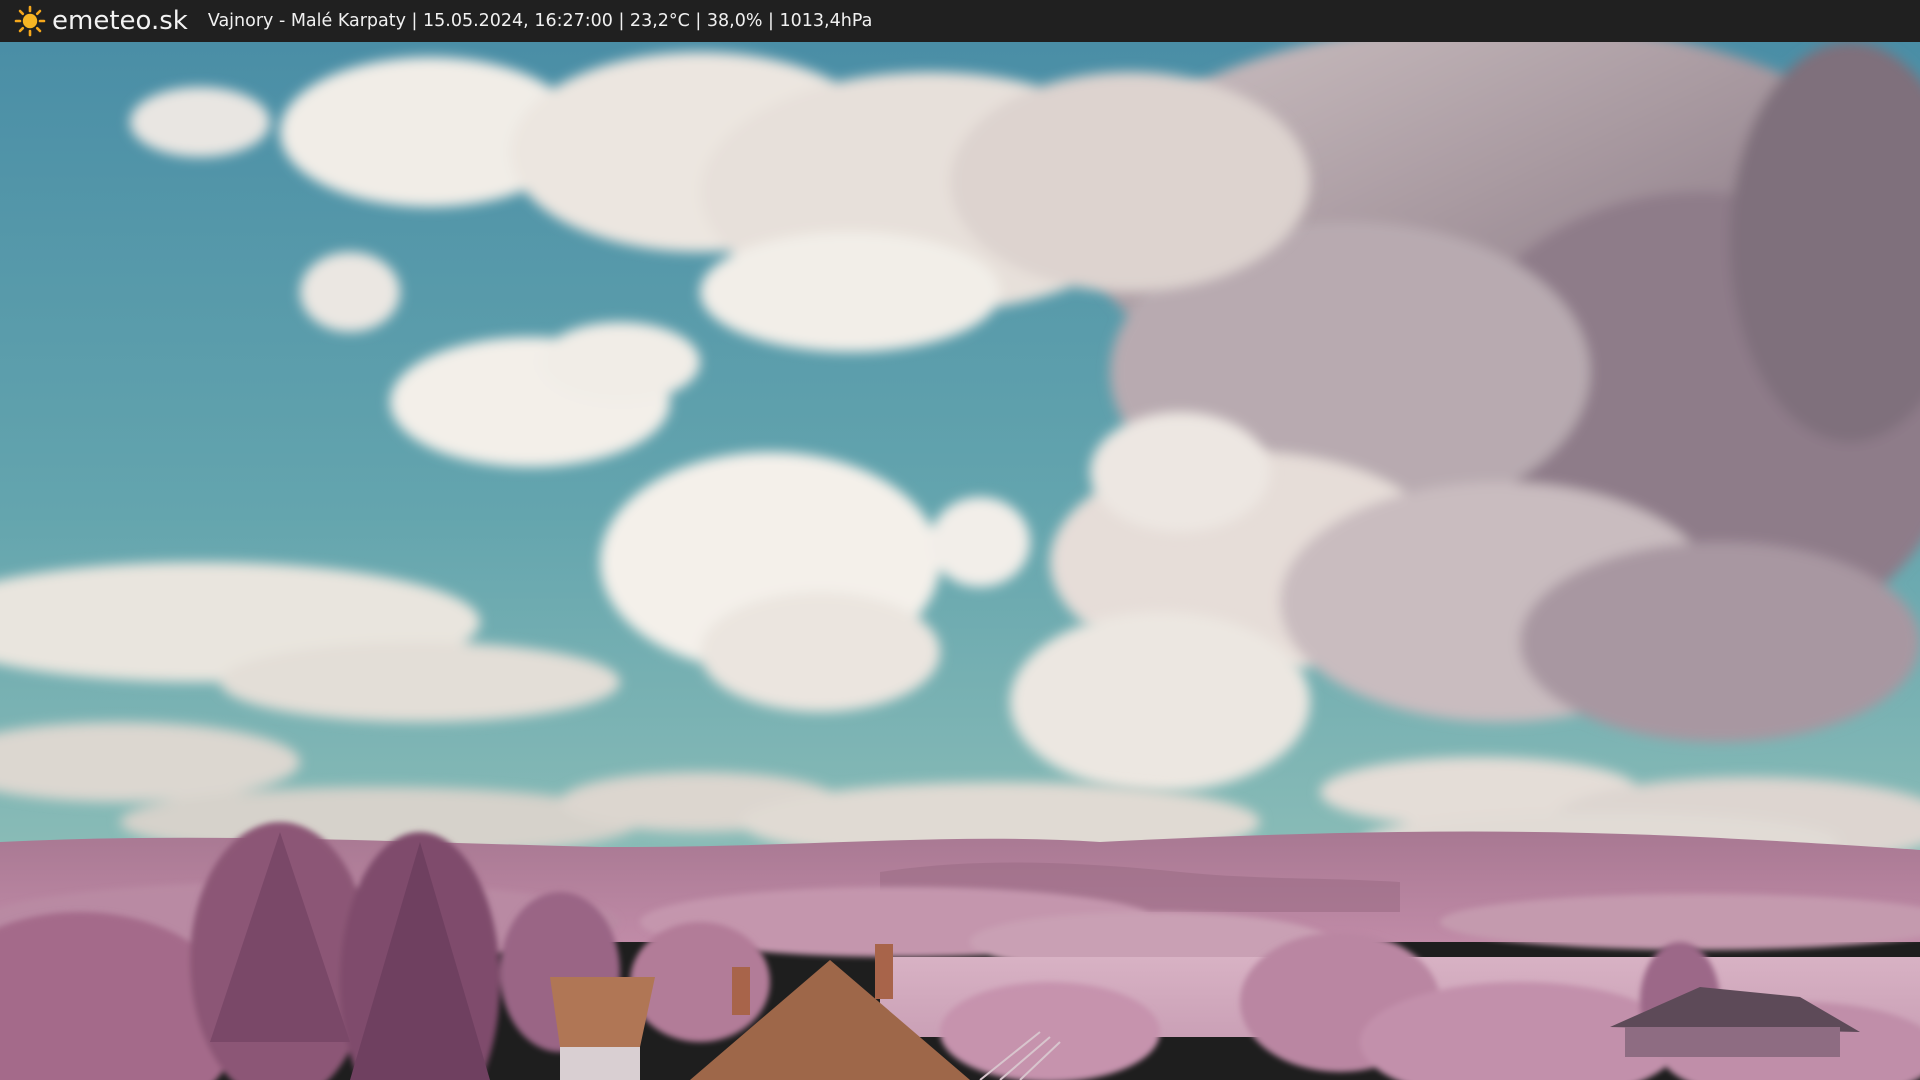 This screenshot has height=1080, width=1920. I want to click on house-left, so click(602, 1028).